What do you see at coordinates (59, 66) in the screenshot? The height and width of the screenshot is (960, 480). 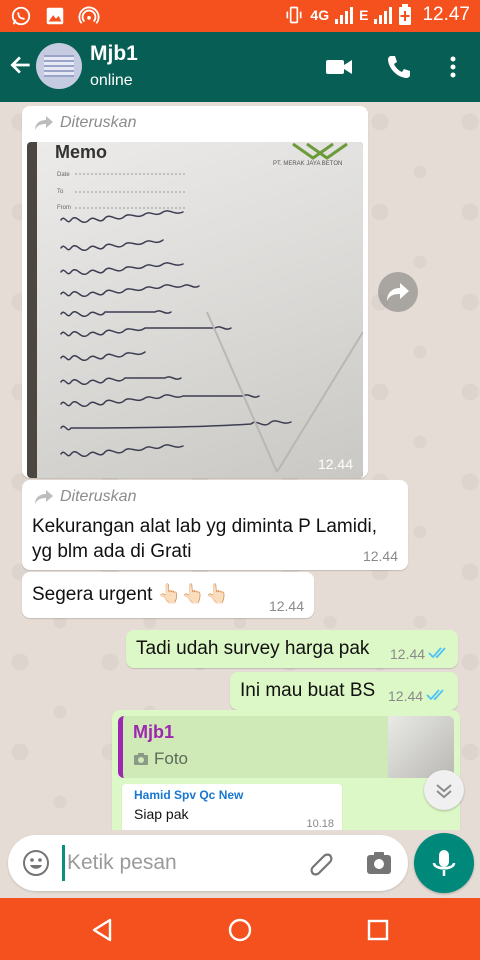 I see `avatar` at bounding box center [59, 66].